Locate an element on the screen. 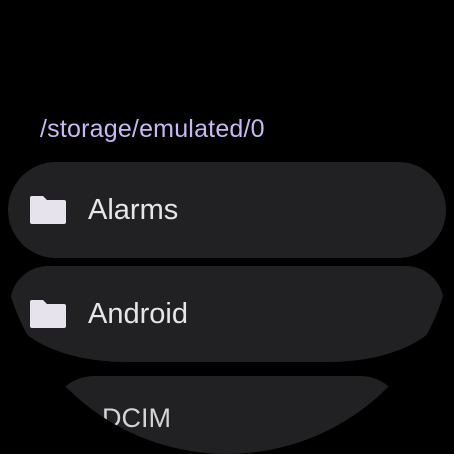 Image resolution: width=454 pixels, height=454 pixels. current-path: /storage/emulated/0 is located at coordinates (152, 129).